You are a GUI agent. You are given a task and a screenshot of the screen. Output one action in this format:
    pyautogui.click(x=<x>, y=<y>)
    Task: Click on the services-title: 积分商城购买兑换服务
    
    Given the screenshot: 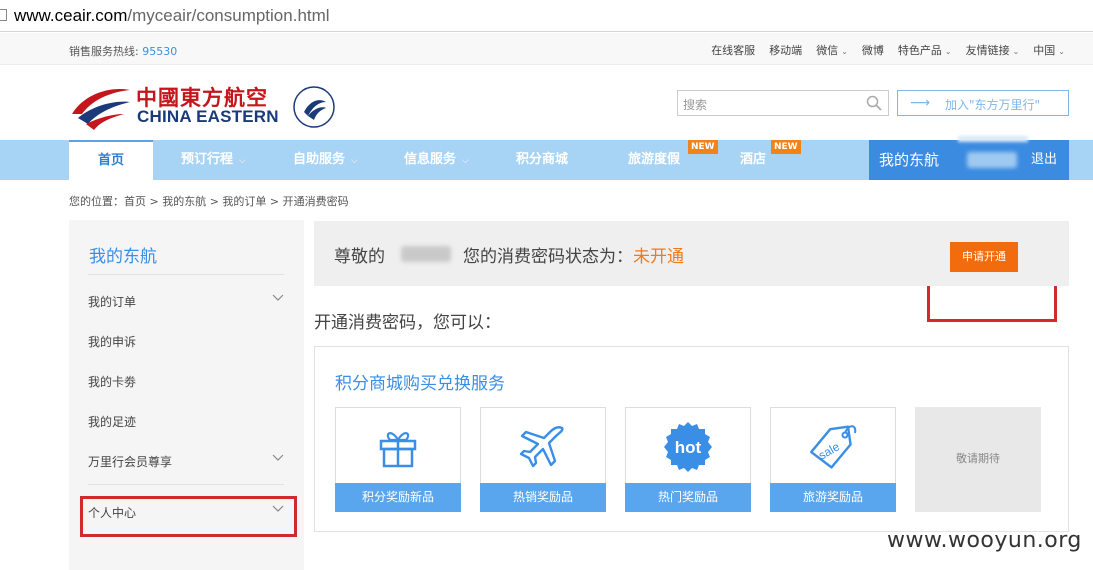 What is the action you would take?
    pyautogui.click(x=420, y=384)
    